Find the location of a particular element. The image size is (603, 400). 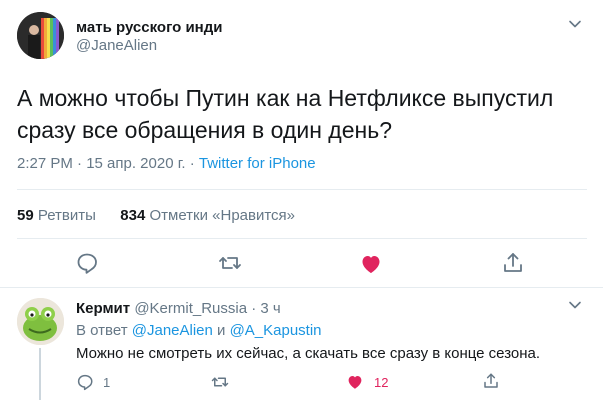

avatar-image is located at coordinates (40, 35).